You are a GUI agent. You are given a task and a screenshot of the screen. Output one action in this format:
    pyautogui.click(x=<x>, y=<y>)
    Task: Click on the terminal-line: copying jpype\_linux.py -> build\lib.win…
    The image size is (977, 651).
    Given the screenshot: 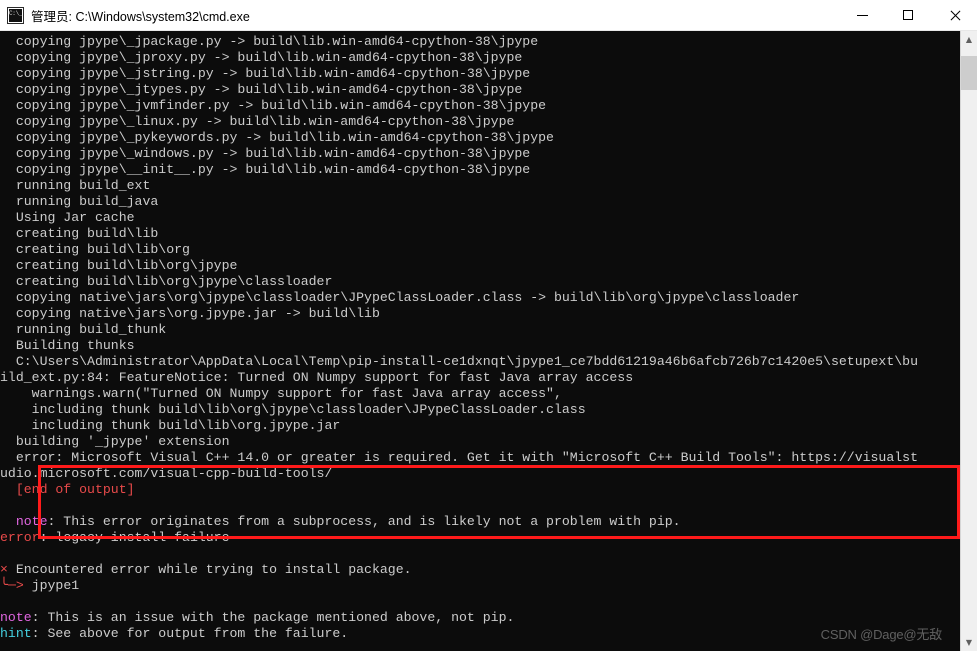 What is the action you would take?
    pyautogui.click(x=480, y=122)
    